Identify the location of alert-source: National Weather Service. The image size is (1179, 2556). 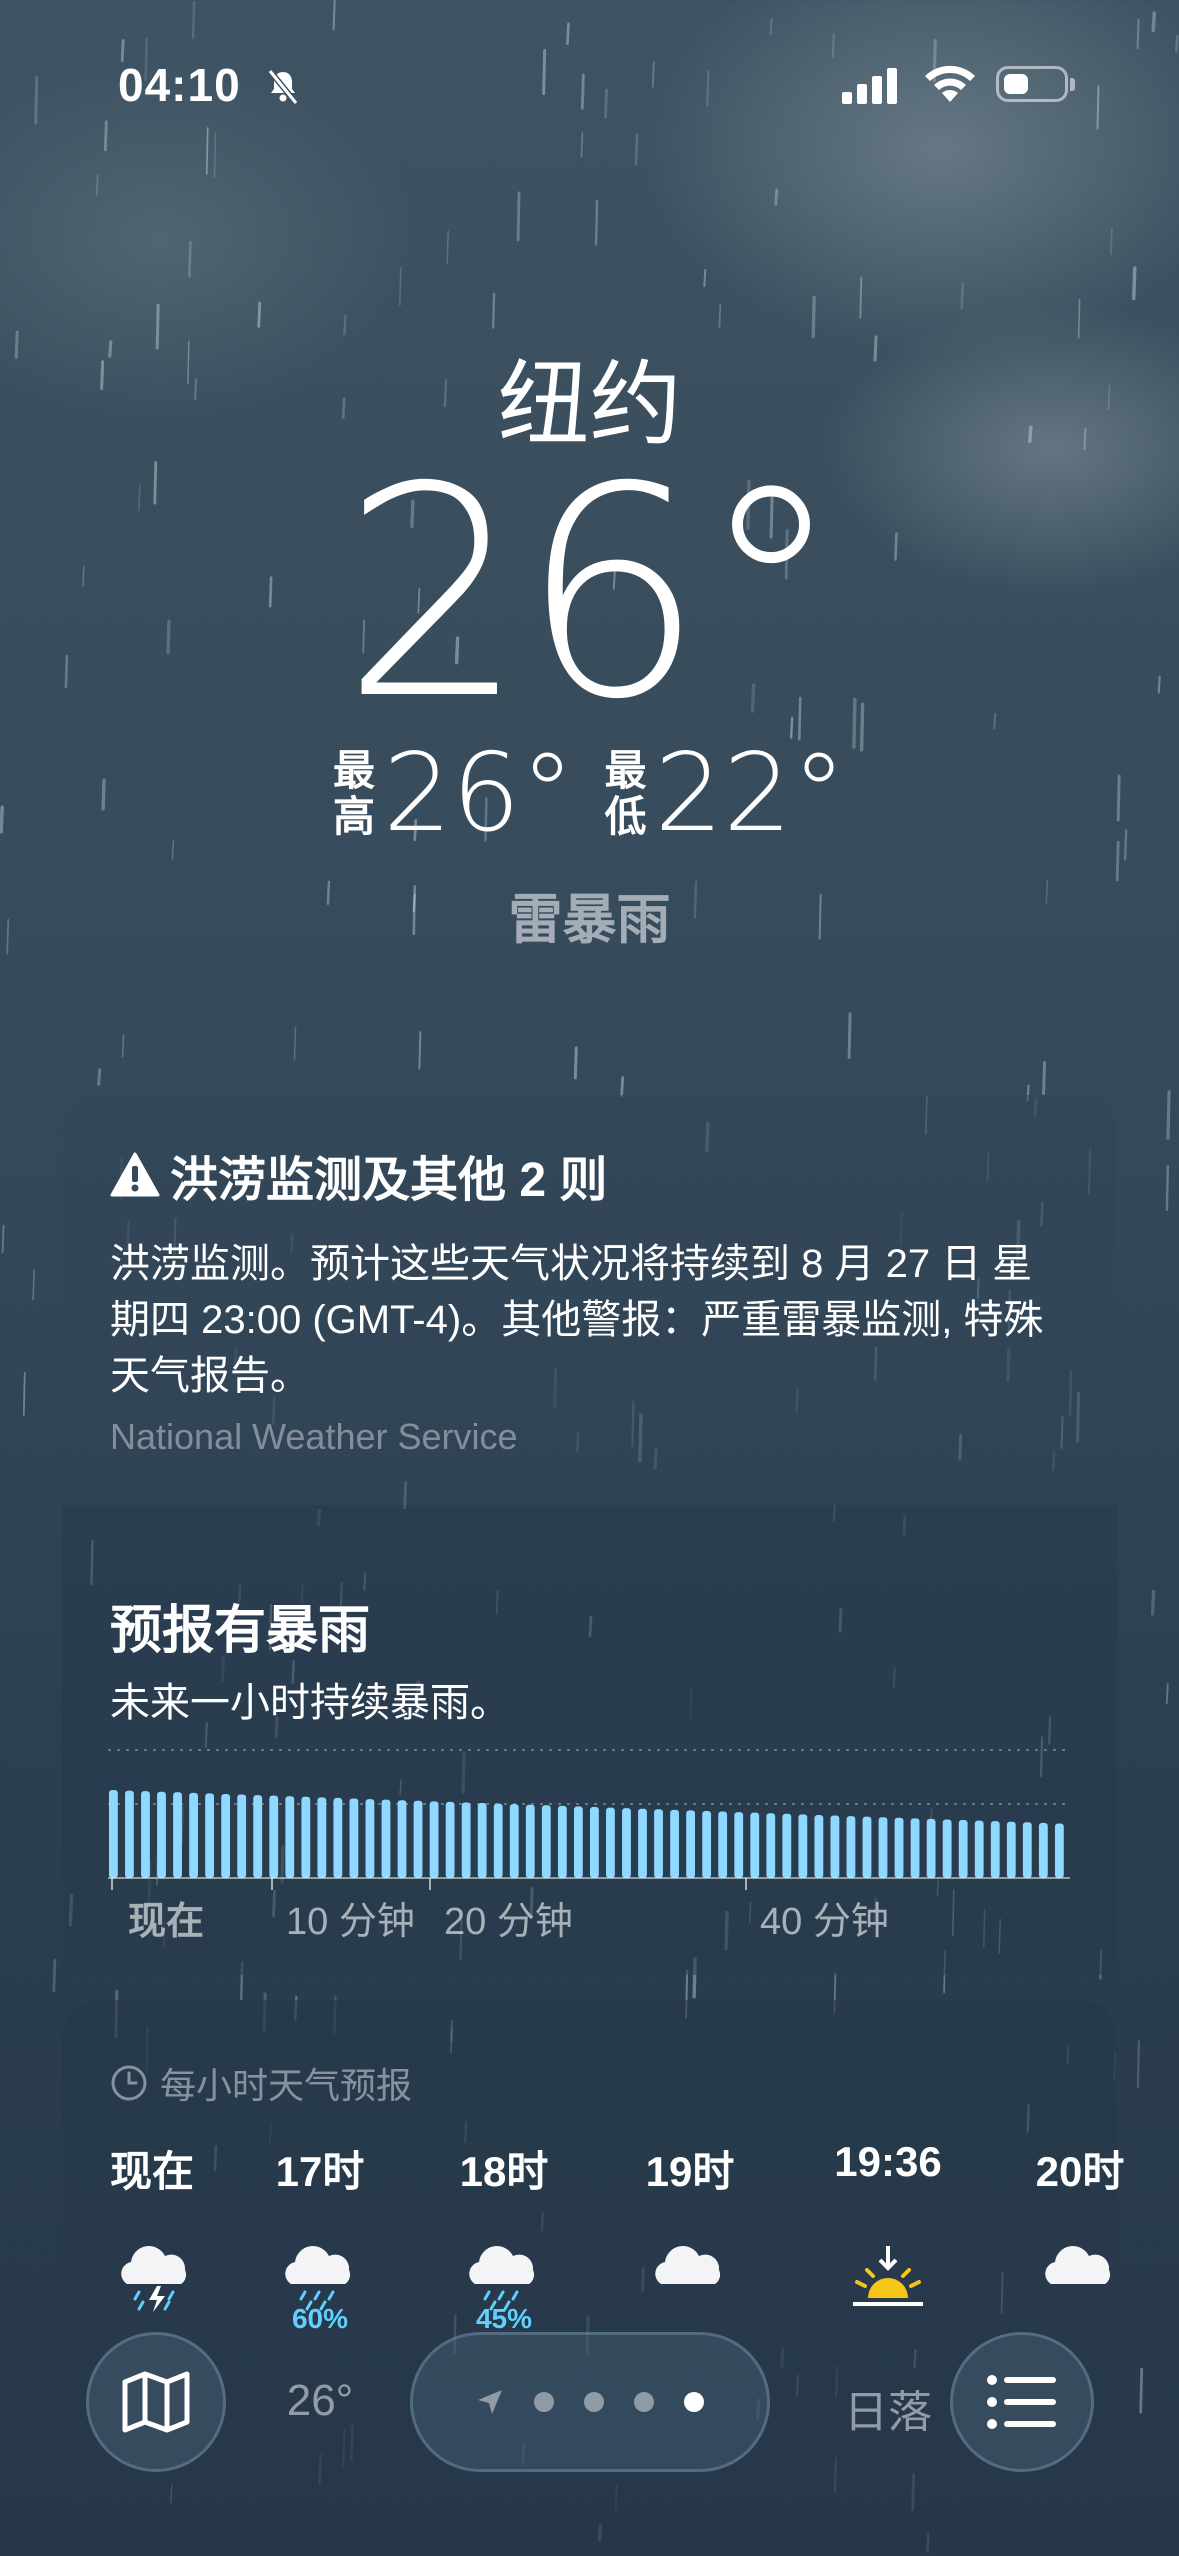
(314, 1436).